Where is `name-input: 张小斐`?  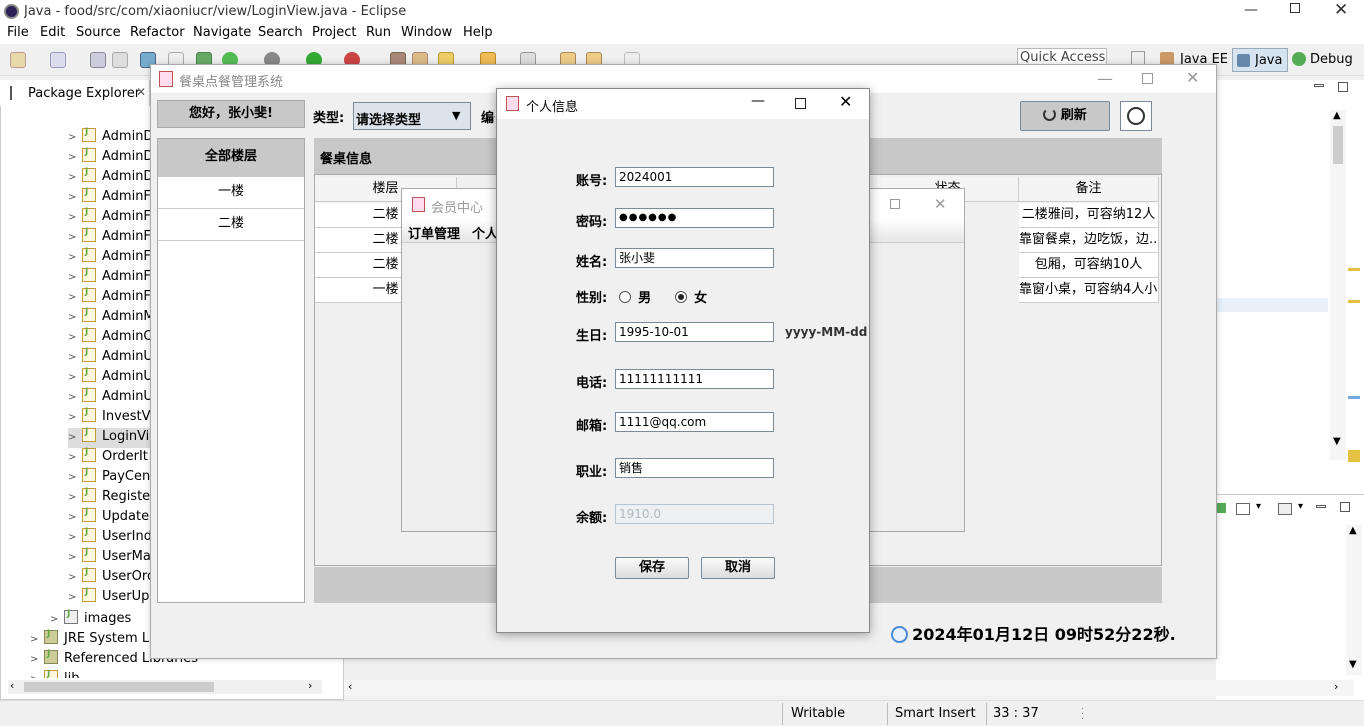 name-input: 张小斐 is located at coordinates (694, 258).